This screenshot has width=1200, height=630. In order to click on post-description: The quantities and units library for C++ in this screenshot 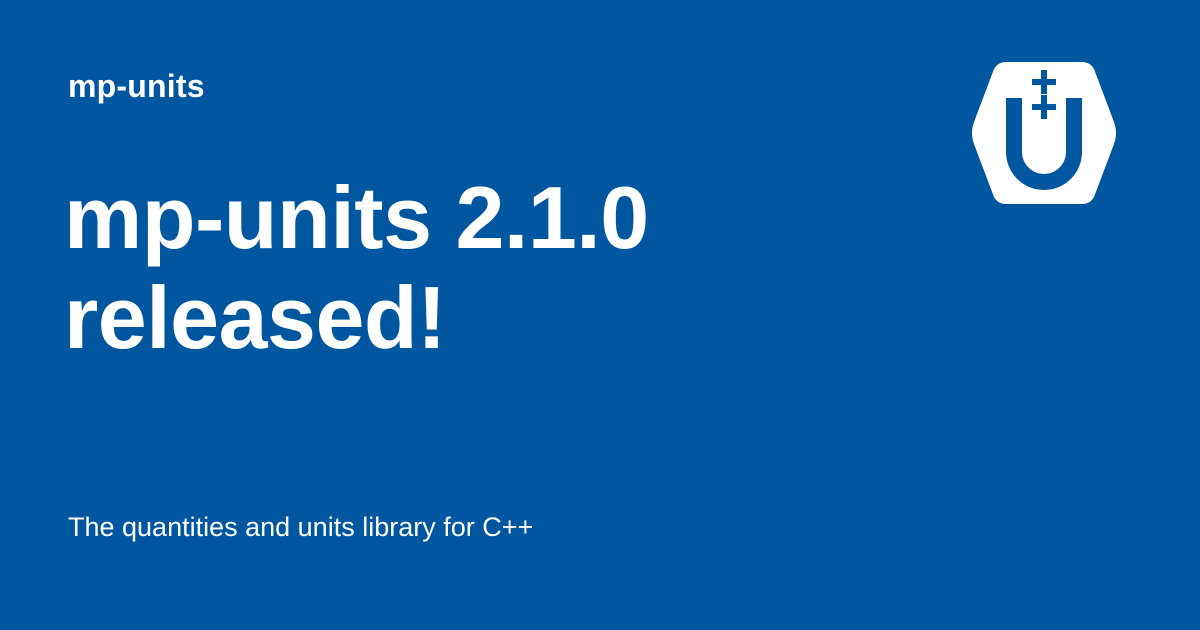, I will do `click(301, 527)`.